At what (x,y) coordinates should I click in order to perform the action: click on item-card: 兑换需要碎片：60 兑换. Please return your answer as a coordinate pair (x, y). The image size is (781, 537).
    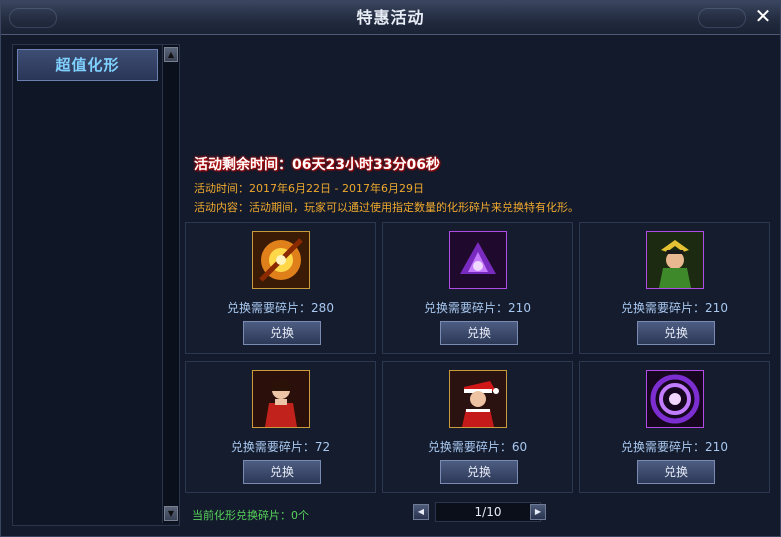
    Looking at the image, I should click on (477, 427).